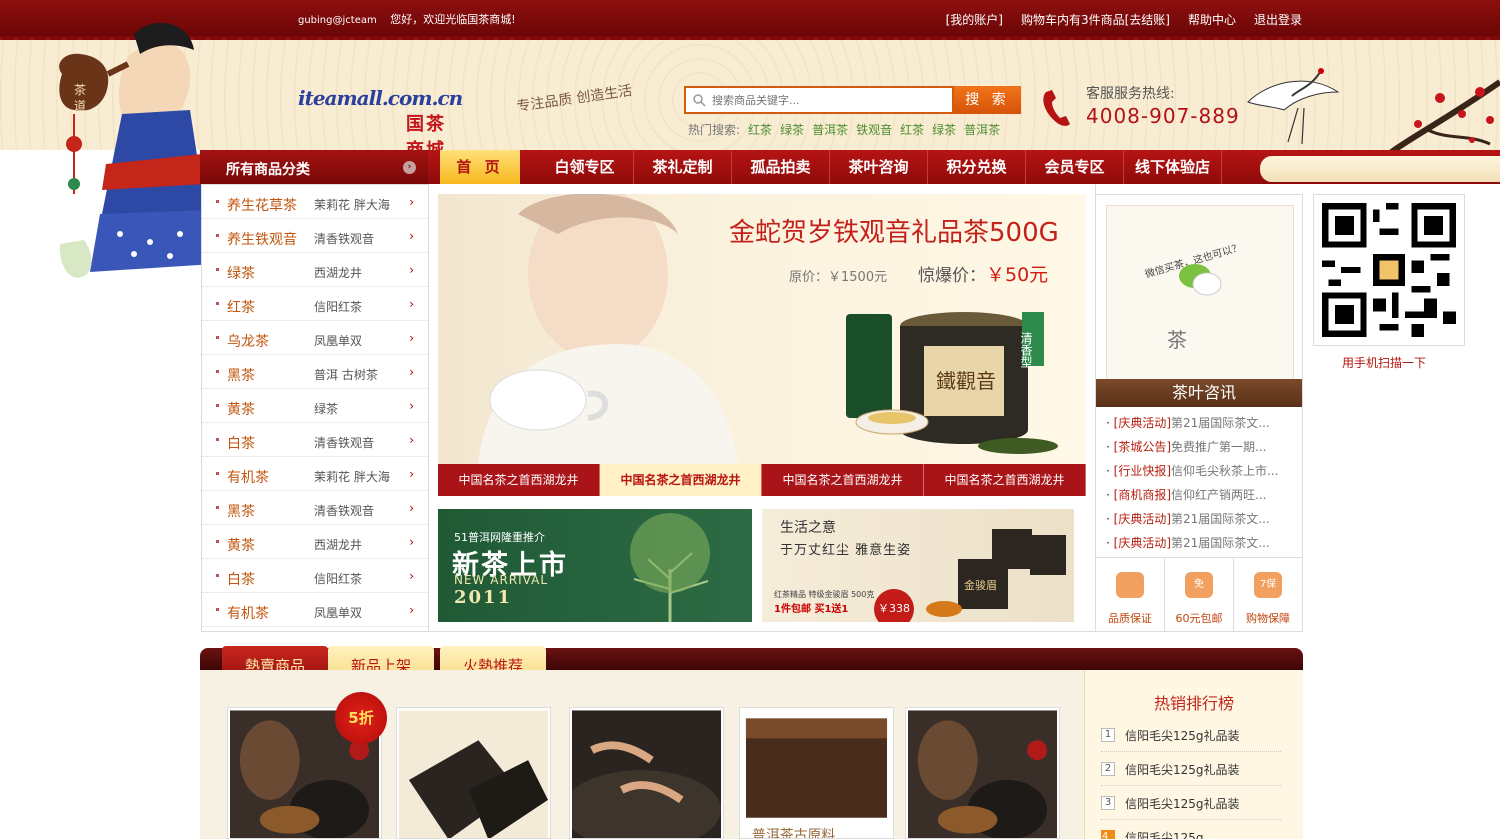  I want to click on guarantee-shopping: 7保 购物保障, so click(1268, 594).